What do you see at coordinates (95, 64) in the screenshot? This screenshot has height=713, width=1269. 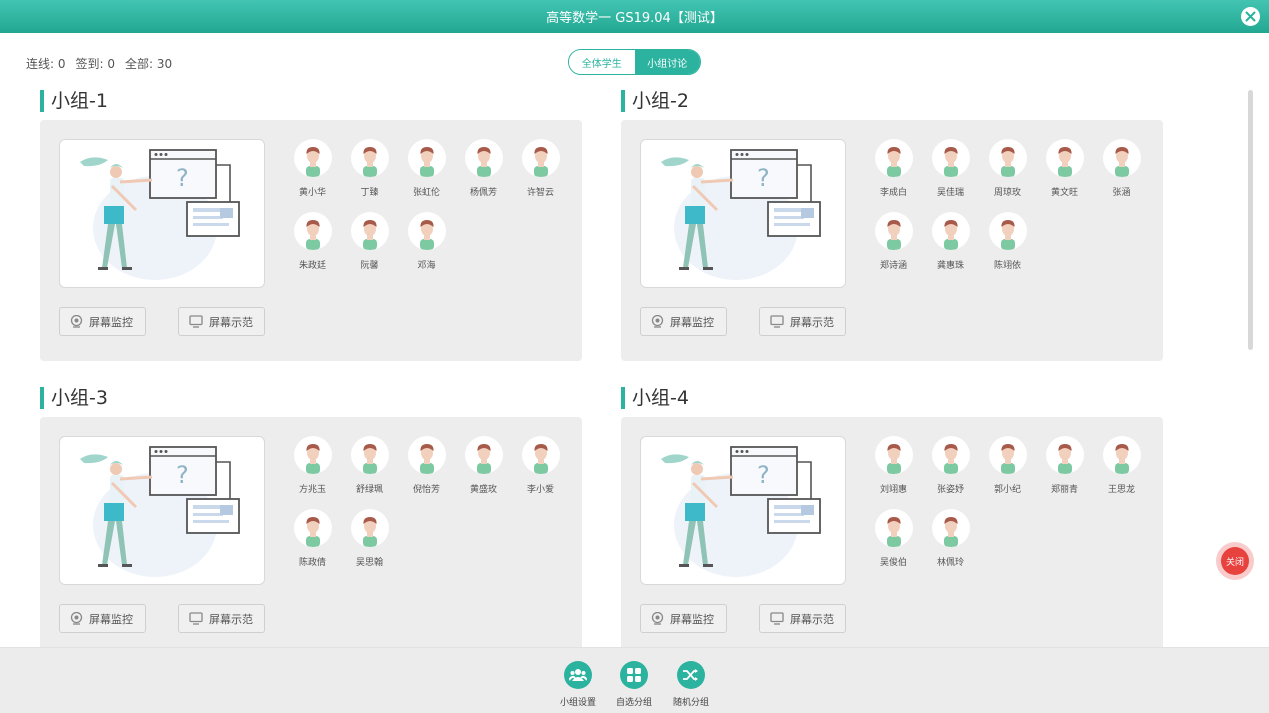 I see `signed-count: 签到: 0` at bounding box center [95, 64].